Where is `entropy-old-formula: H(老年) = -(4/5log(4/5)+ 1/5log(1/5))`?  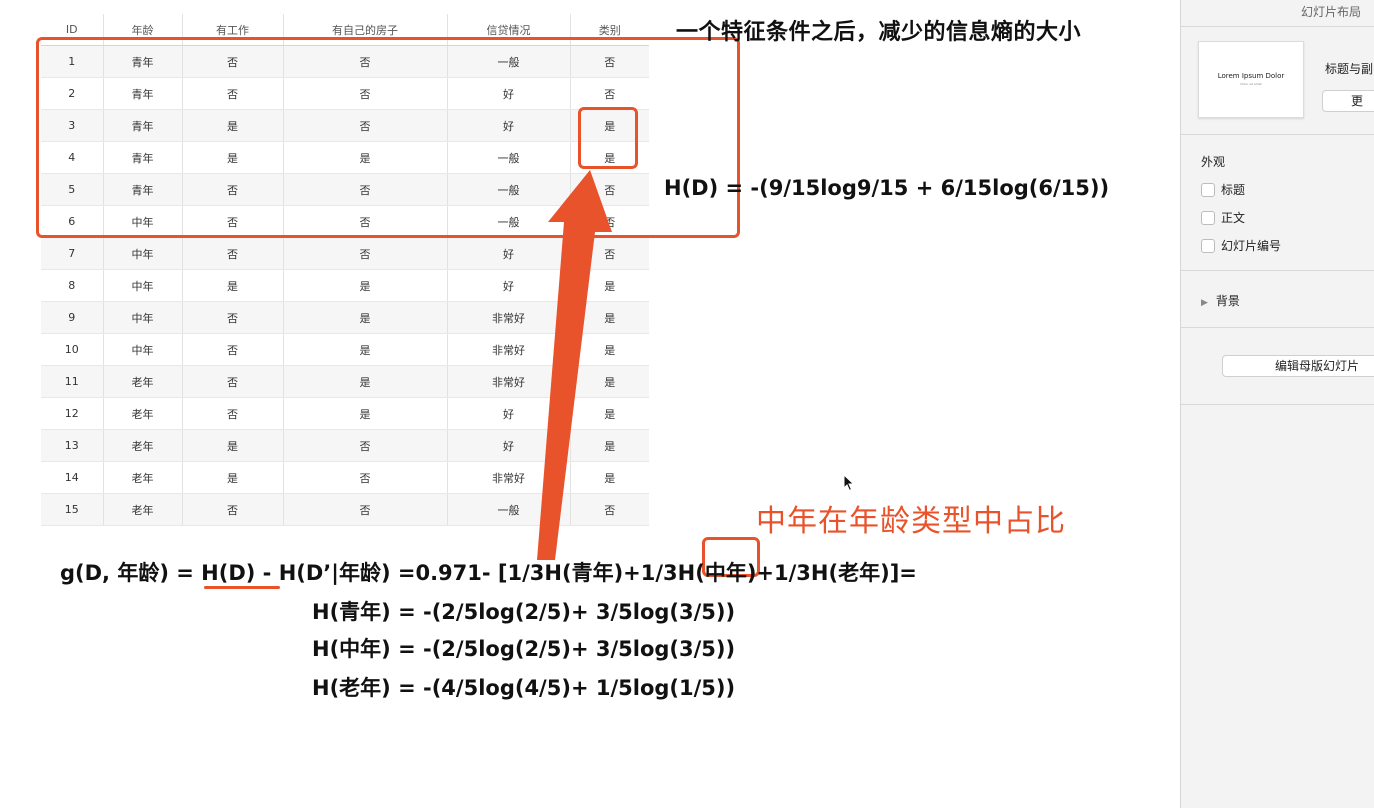
entropy-old-formula: H(老年) = -(4/5log(4/5)+ 1/5log(1/5)) is located at coordinates (524, 688).